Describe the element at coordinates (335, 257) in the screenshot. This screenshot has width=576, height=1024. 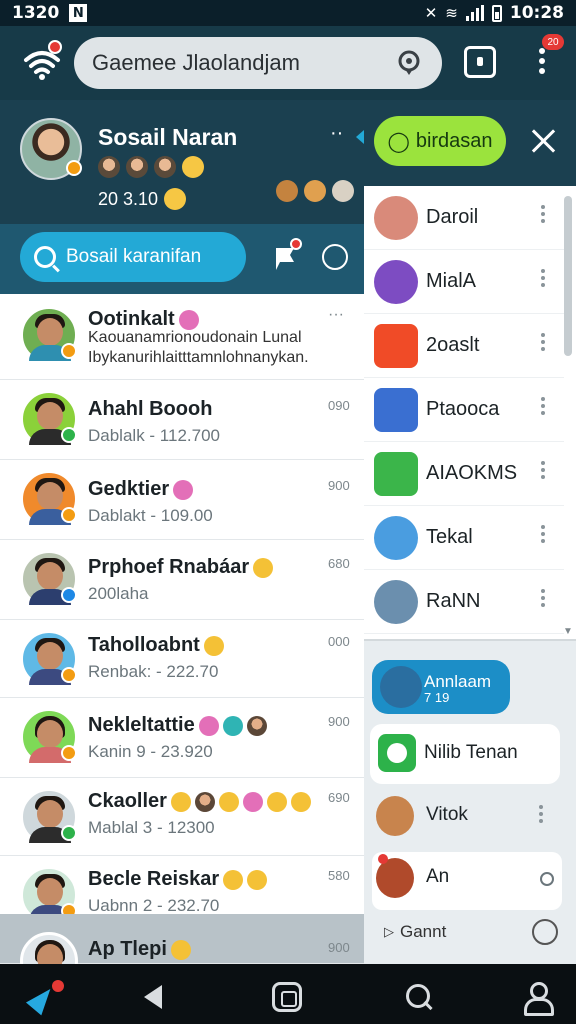
I see `emoji-button-icon` at that location.